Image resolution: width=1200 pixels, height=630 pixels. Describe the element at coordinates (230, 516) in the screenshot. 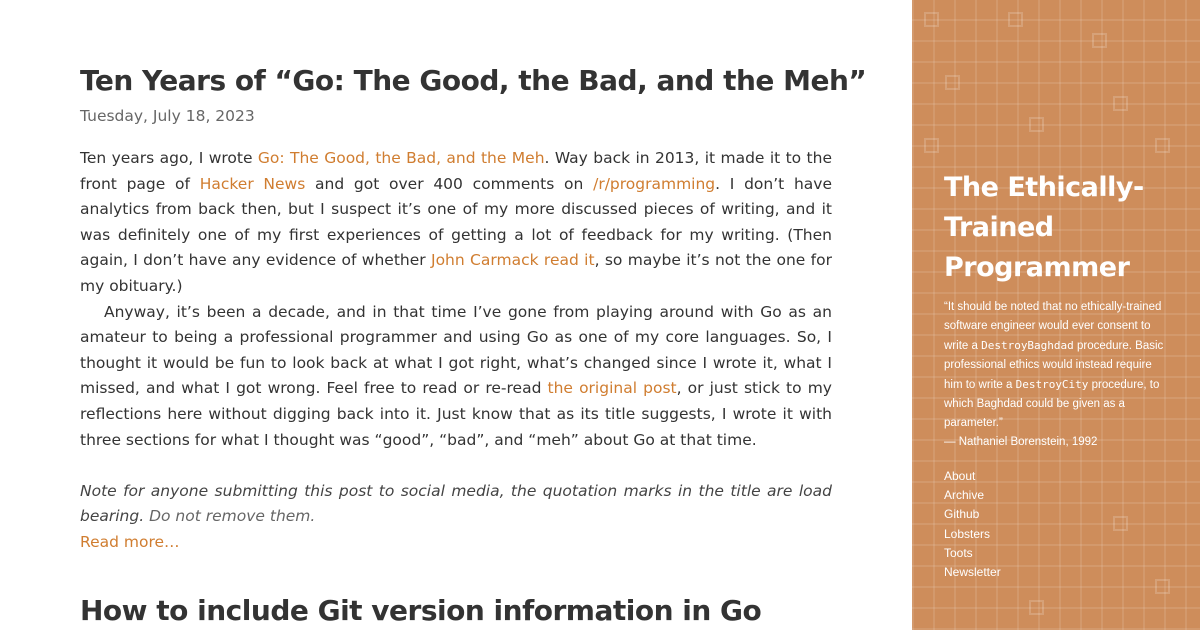

I see `note-emphasis: Do not remove them.` at that location.